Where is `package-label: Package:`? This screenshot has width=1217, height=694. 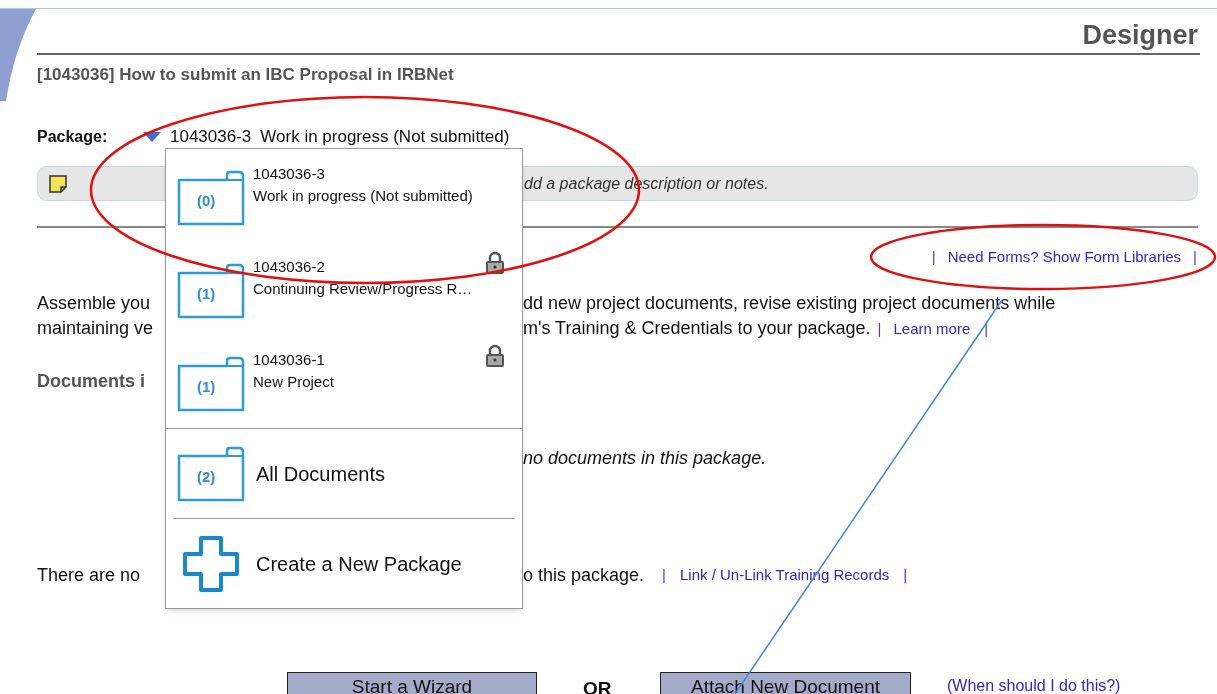
package-label: Package: is located at coordinates (73, 137).